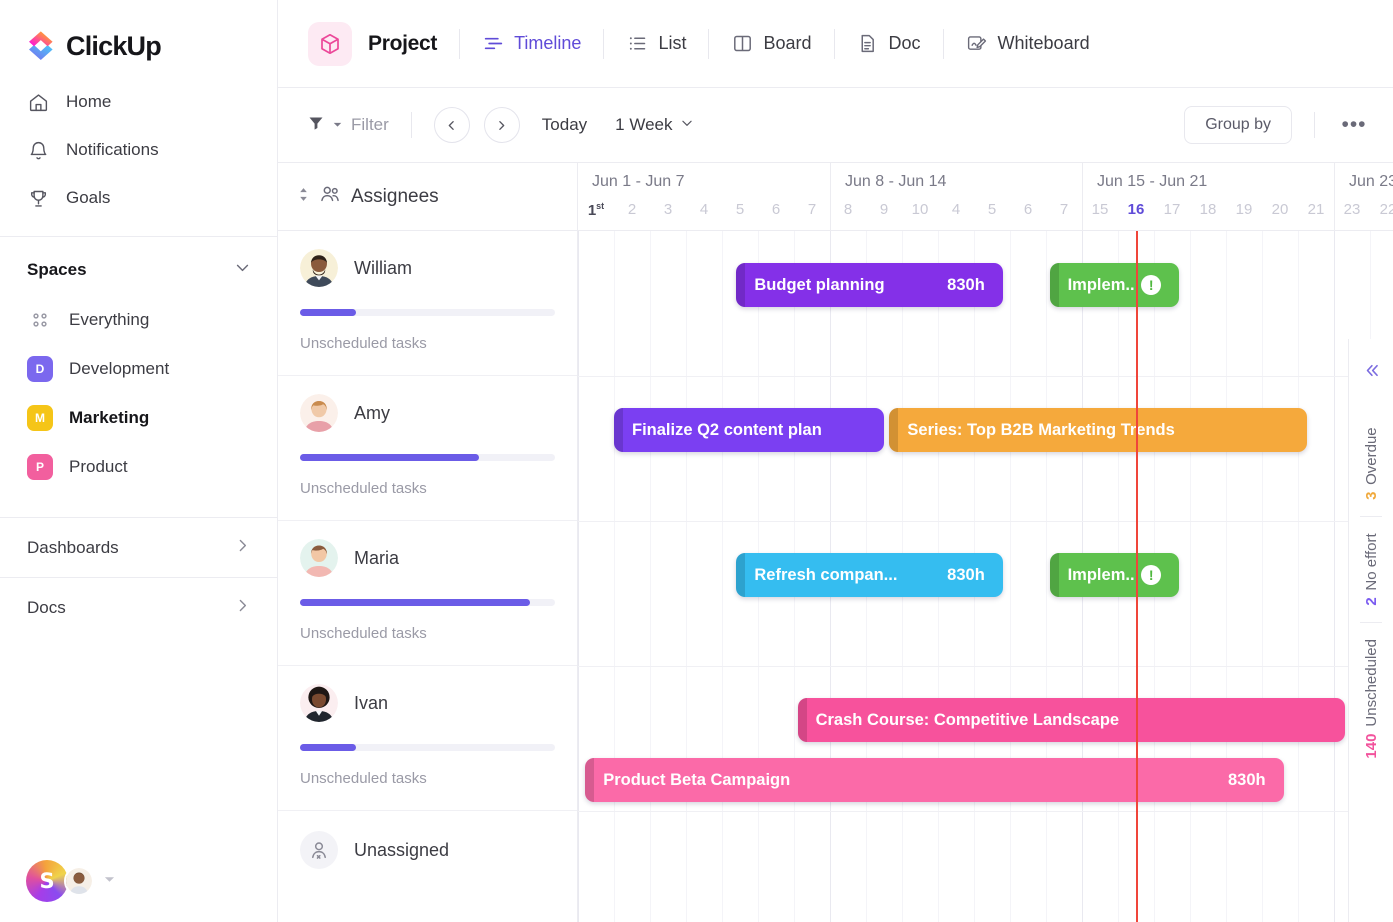 This screenshot has height=922, width=1393. I want to click on day-tick: 16, so click(1136, 209).